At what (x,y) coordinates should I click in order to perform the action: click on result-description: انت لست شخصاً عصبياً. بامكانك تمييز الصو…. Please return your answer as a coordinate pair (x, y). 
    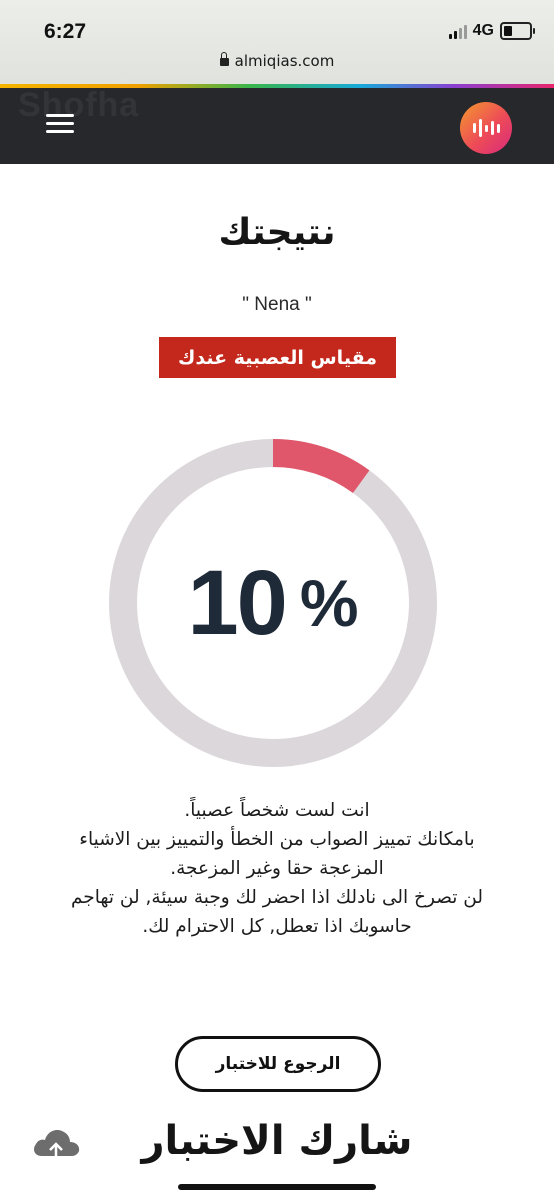
    Looking at the image, I should click on (277, 868).